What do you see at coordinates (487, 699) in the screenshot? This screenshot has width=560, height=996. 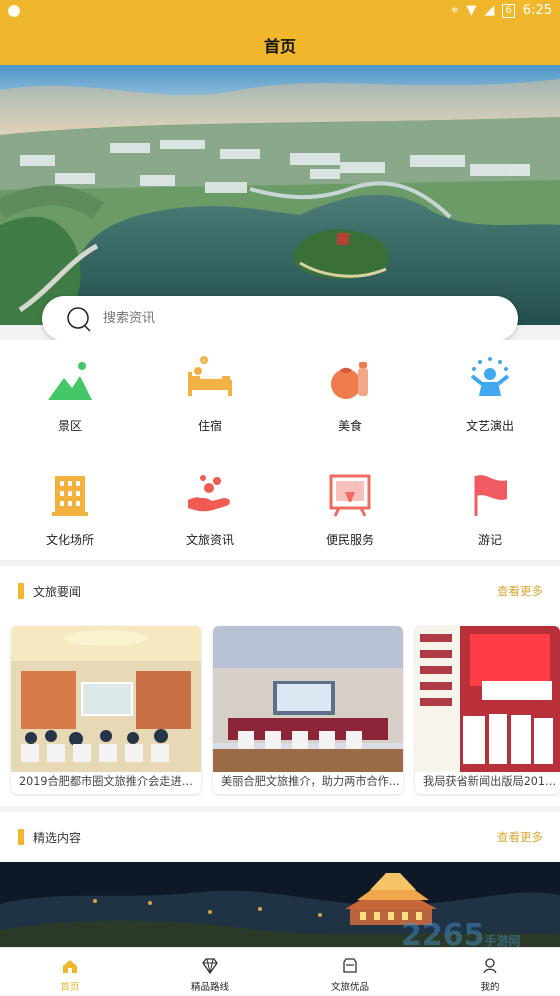 I see `bookshelf-award-image` at bounding box center [487, 699].